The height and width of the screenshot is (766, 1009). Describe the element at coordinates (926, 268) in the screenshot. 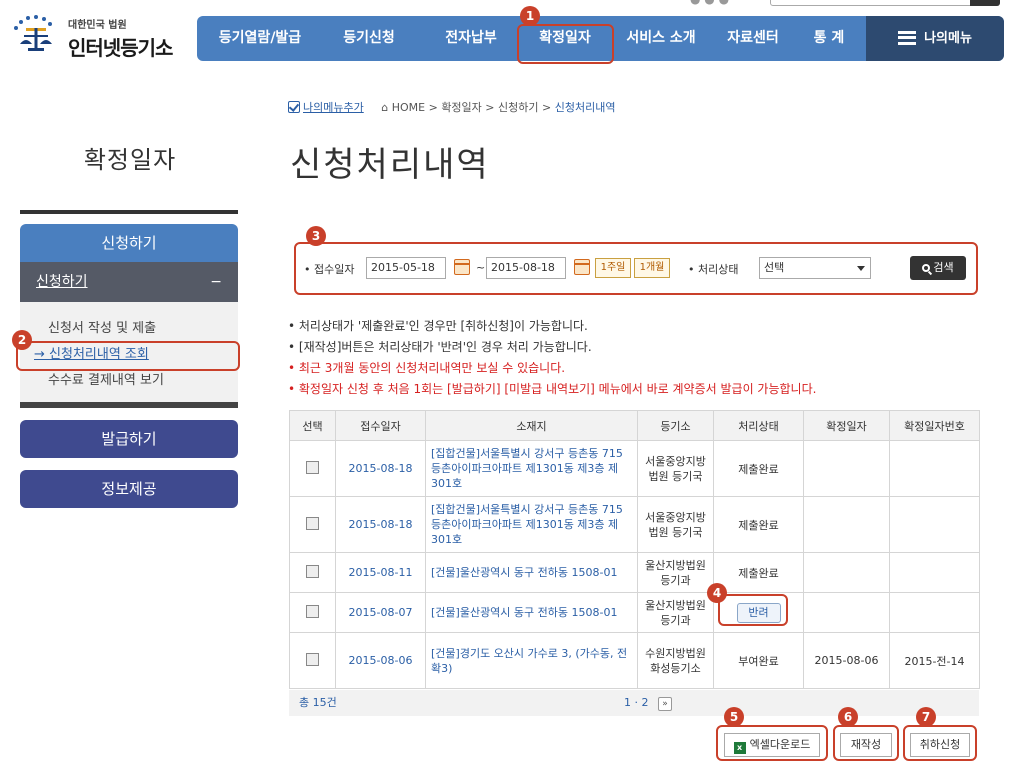

I see `search-icon` at that location.